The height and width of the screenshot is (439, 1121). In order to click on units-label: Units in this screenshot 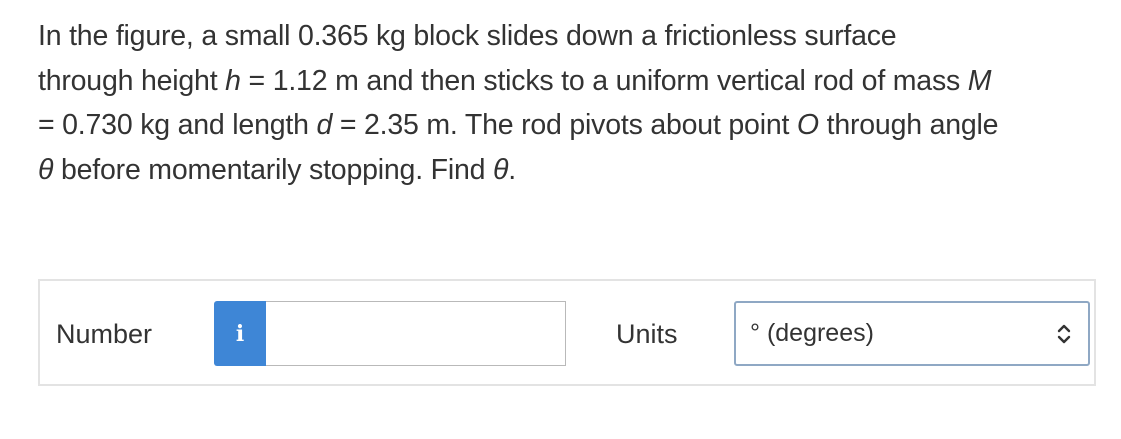, I will do `click(647, 334)`.